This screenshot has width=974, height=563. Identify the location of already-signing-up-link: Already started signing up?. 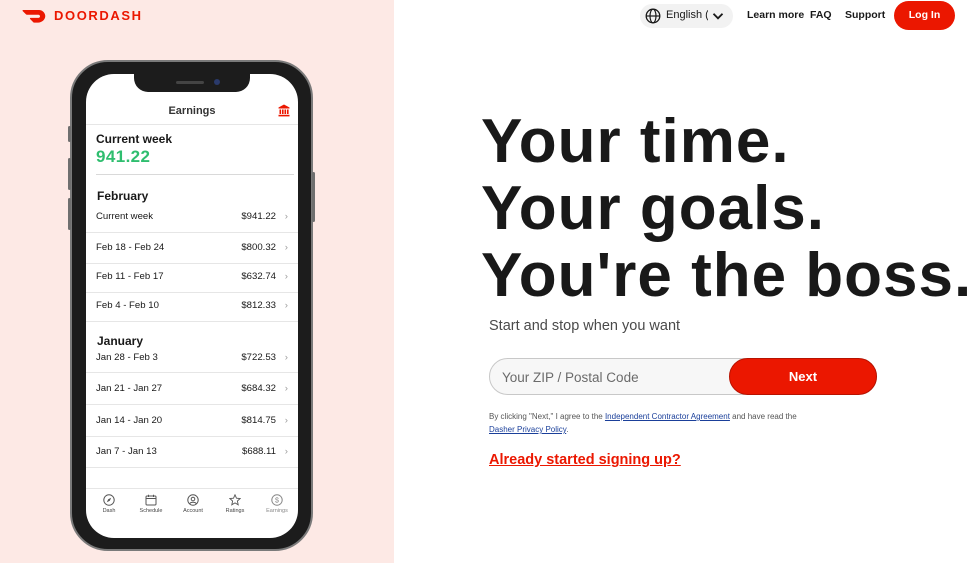
(585, 460).